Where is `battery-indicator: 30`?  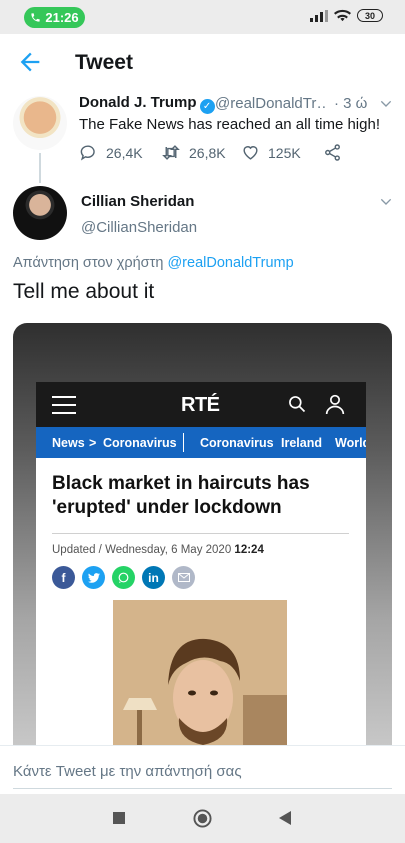 battery-indicator: 30 is located at coordinates (370, 15).